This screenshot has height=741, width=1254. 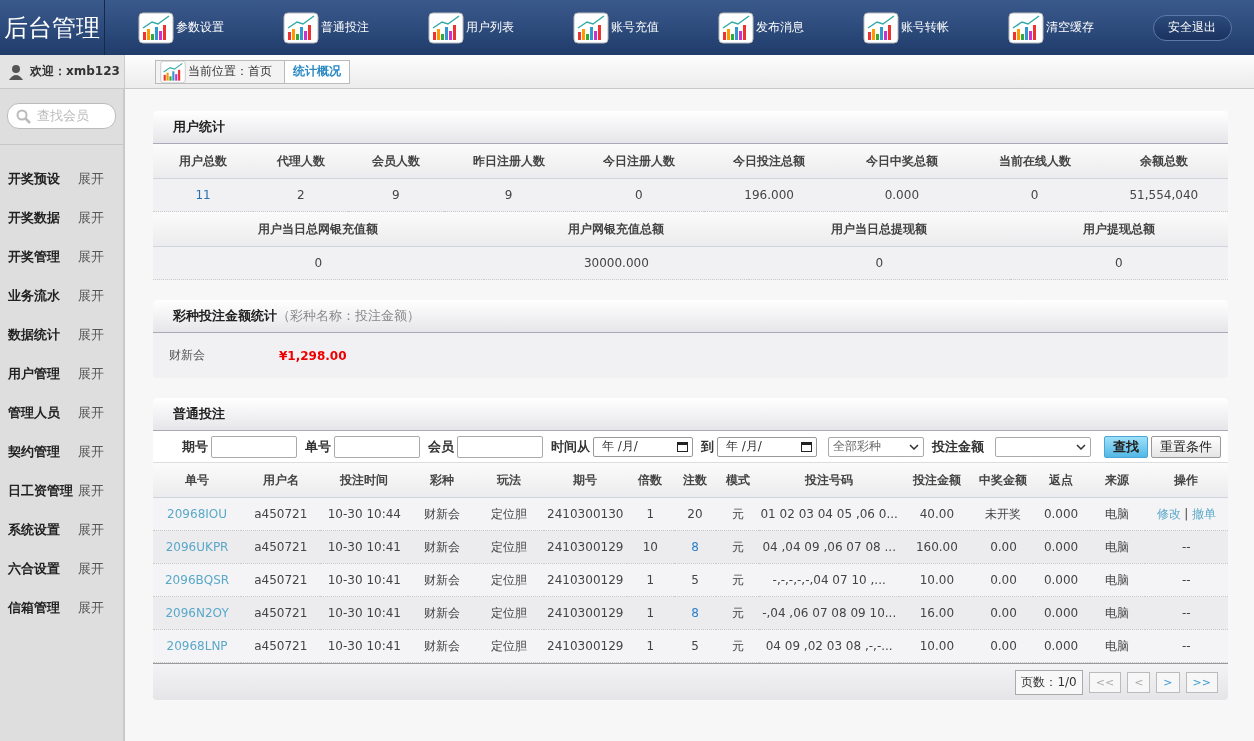 What do you see at coordinates (937, 613) in the screenshot?
I see `table-cell: 16.00` at bounding box center [937, 613].